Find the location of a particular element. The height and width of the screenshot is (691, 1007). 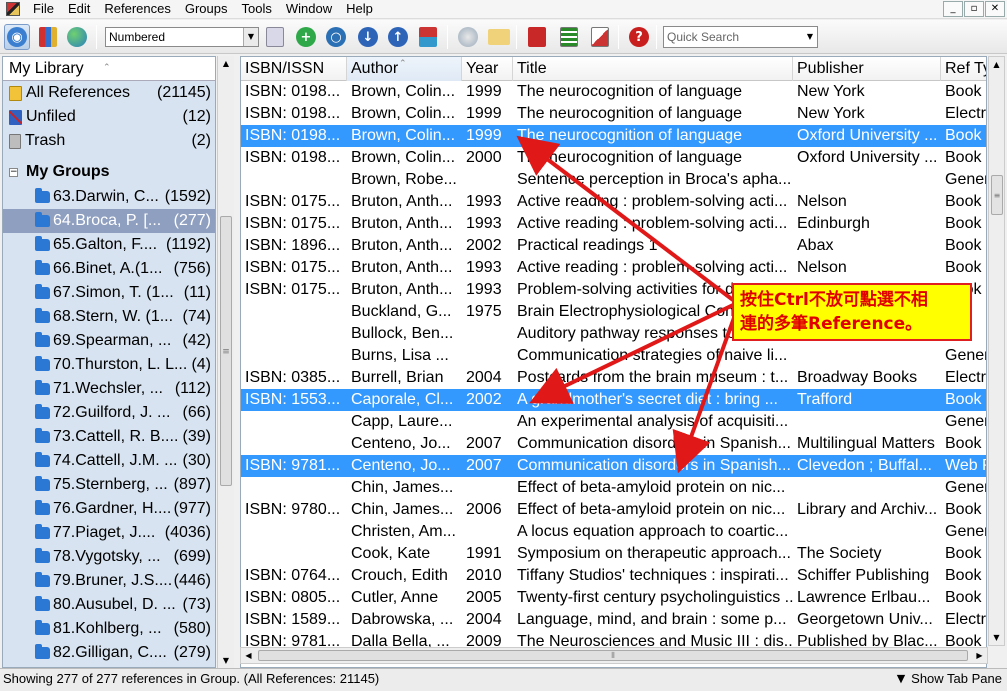

quick-search-input: Quick Search ▼ is located at coordinates (740, 37).